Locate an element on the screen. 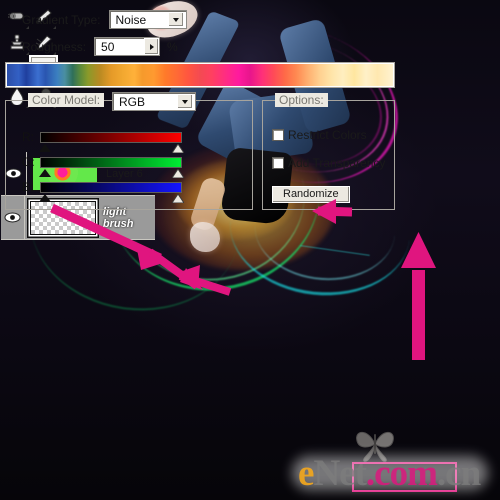 This screenshot has width=500, height=500. channel-track-b is located at coordinates (111, 192).